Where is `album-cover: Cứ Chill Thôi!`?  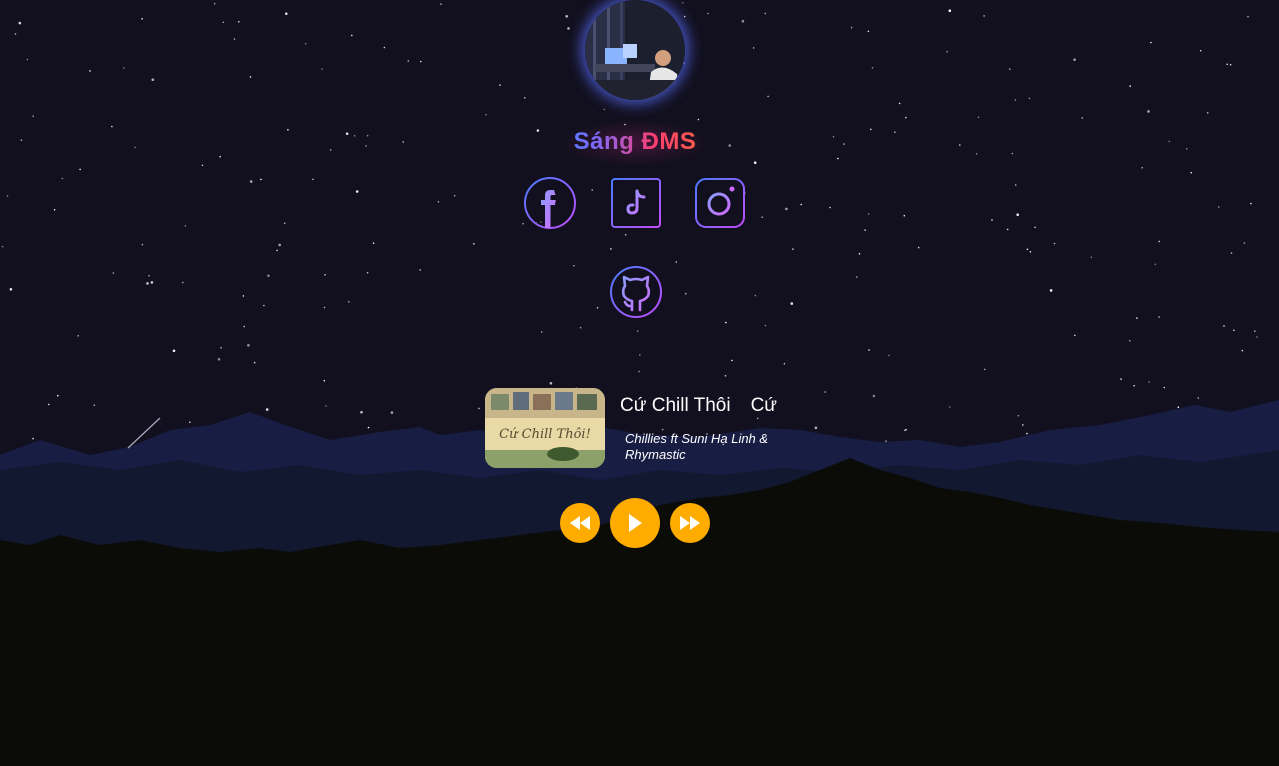 album-cover: Cứ Chill Thôi! is located at coordinates (545, 428).